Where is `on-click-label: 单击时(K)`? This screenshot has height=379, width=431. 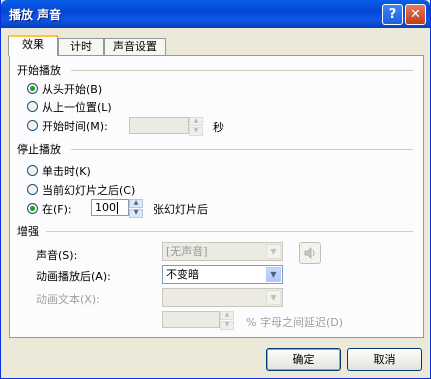 on-click-label: 单击时(K) is located at coordinates (66, 171).